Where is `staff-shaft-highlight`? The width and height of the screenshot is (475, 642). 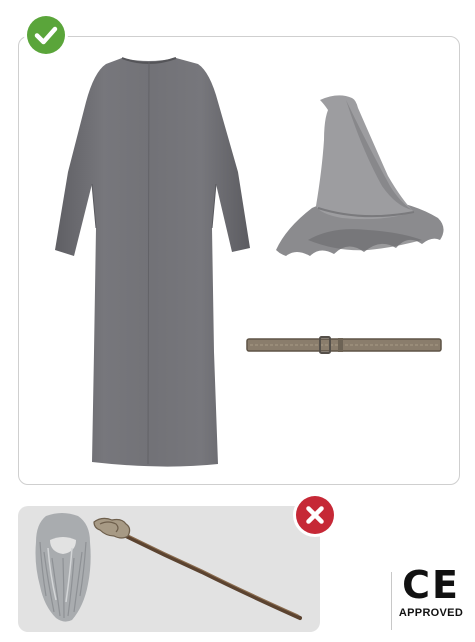
staff-shaft-highlight is located at coordinates (210, 573).